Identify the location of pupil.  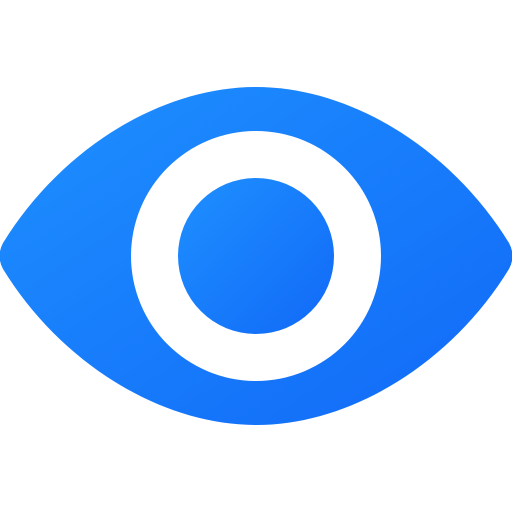
(256, 256).